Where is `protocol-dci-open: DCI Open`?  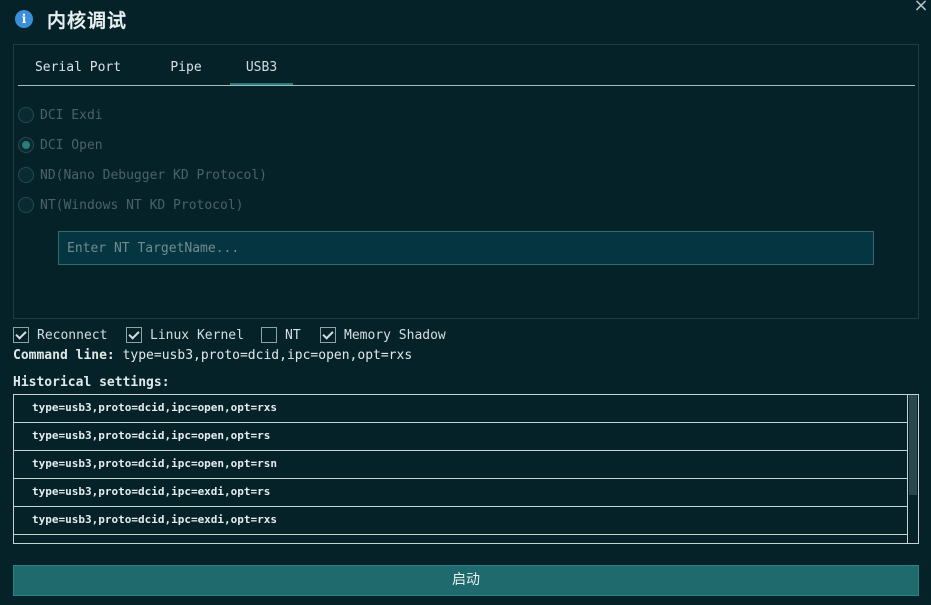 protocol-dci-open: DCI Open is located at coordinates (60, 145).